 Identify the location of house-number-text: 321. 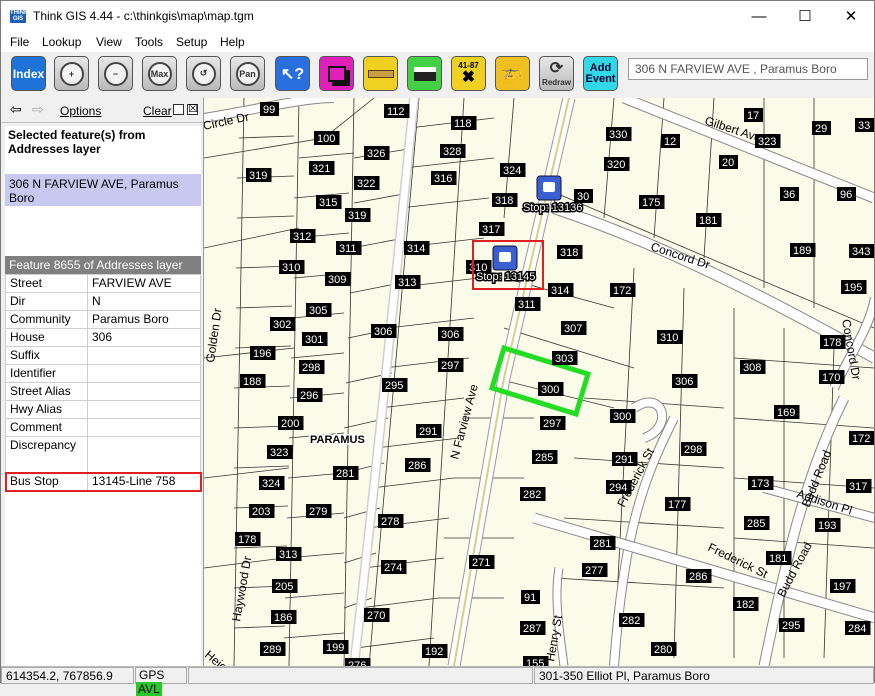
(321, 169).